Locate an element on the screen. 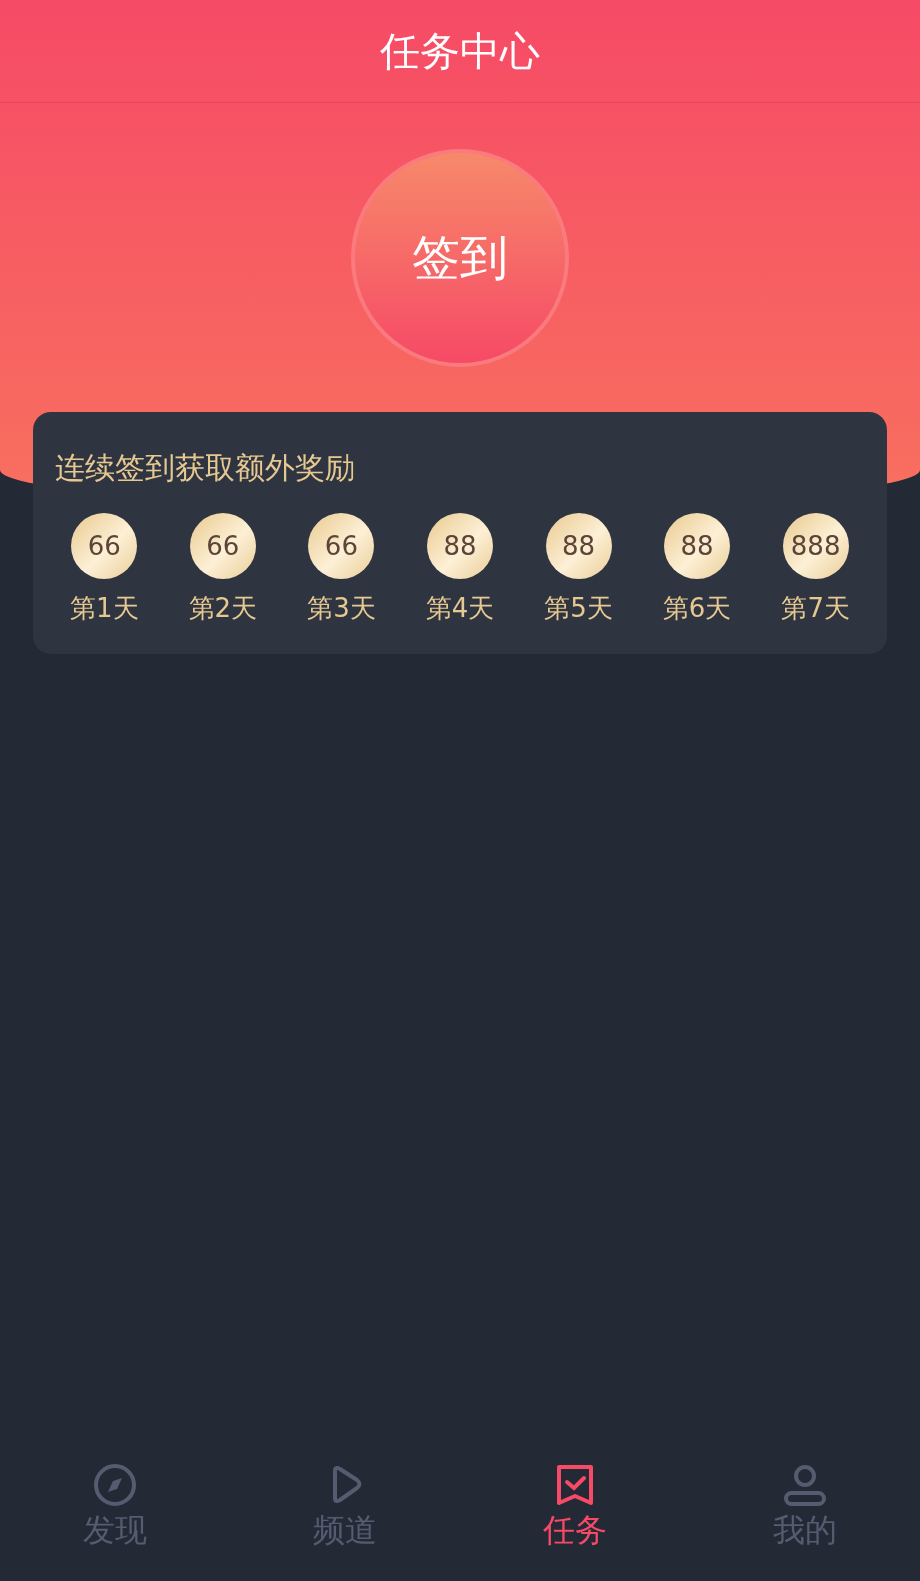 This screenshot has width=920, height=1581. day-label: 第2天 is located at coordinates (223, 608).